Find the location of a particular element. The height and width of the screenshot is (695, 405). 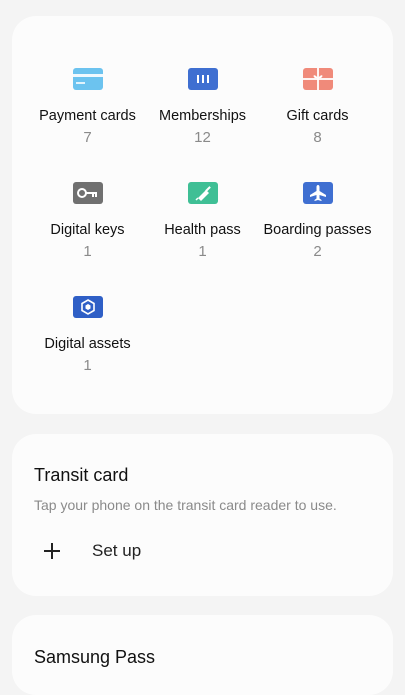

category-label: Payment cards is located at coordinates (87, 116).